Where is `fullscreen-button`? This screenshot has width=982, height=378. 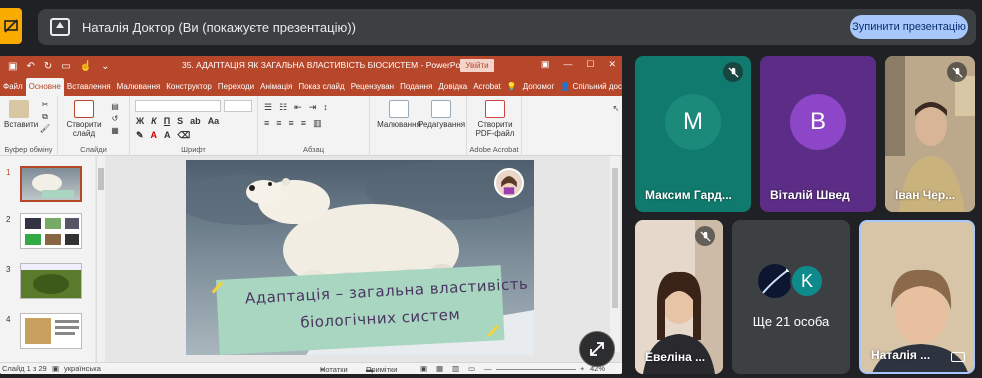
fullscreen-button is located at coordinates (597, 349).